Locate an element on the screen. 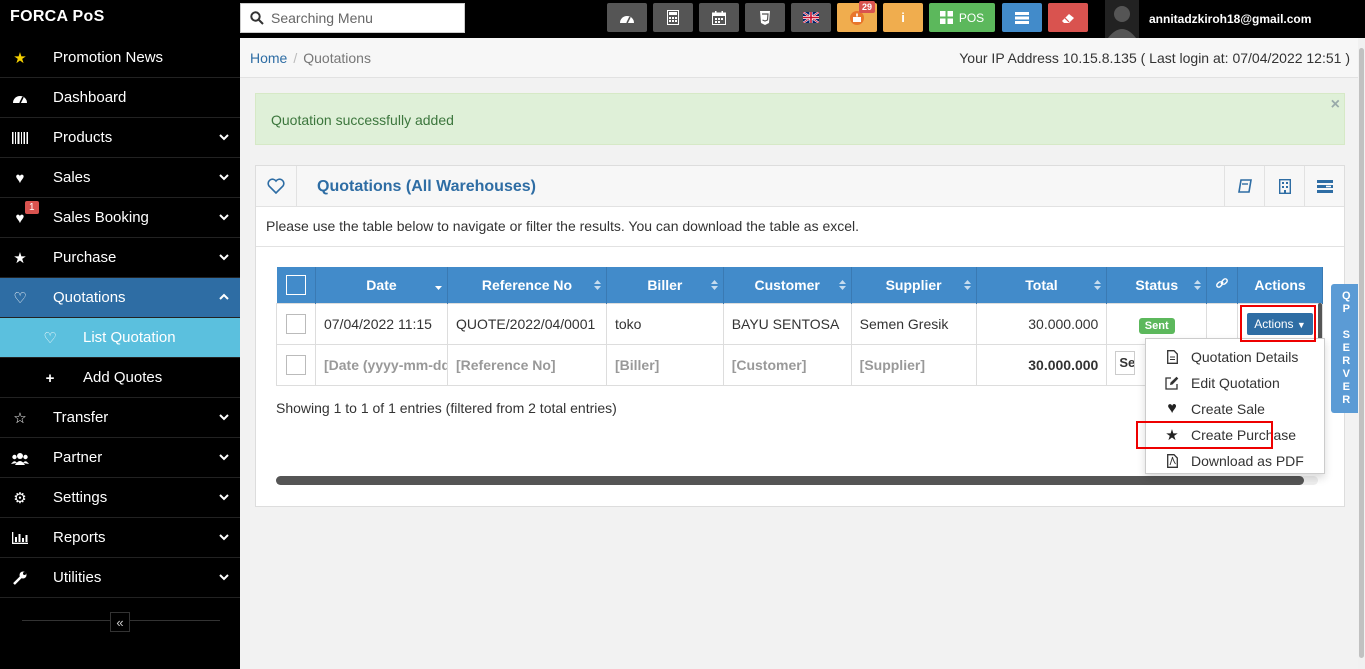  brand-logo: FORCA PoS is located at coordinates (57, 17).